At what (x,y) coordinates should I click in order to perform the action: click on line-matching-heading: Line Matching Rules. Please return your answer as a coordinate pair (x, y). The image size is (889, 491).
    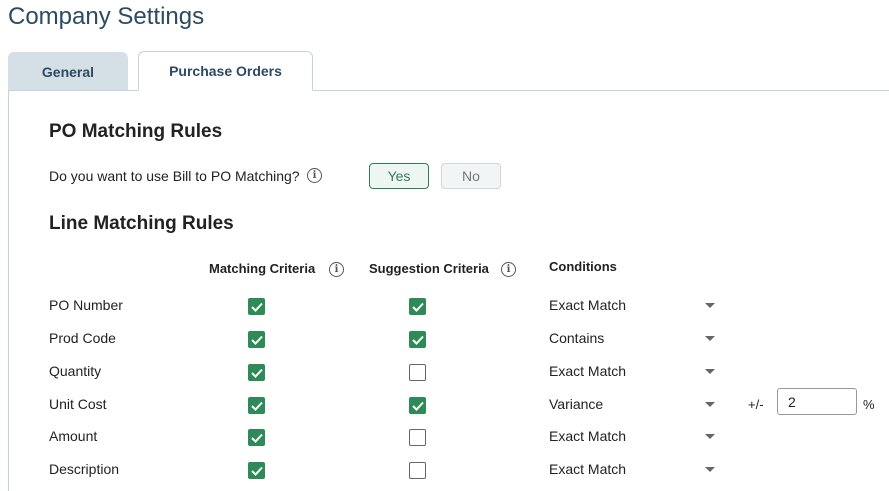
    Looking at the image, I should click on (141, 223).